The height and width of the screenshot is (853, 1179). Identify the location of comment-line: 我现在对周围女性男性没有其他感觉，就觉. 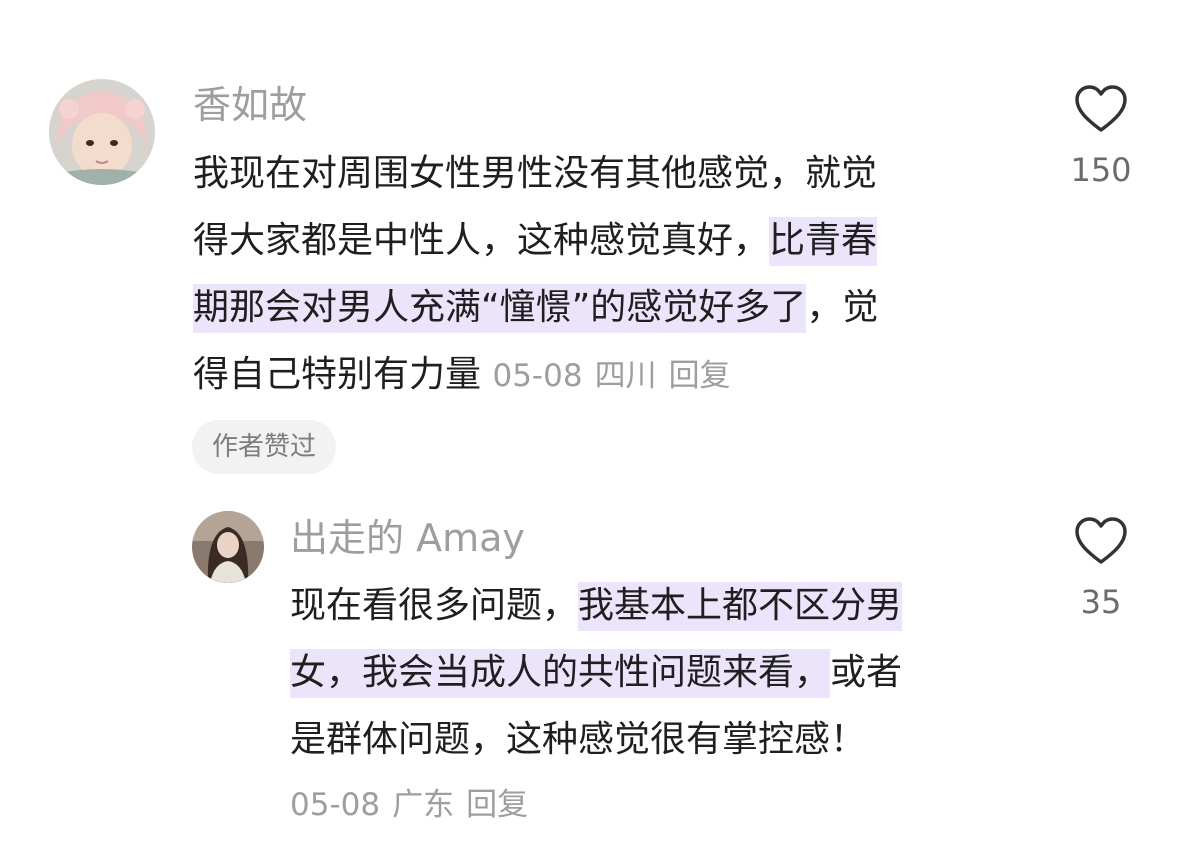
(603, 173).